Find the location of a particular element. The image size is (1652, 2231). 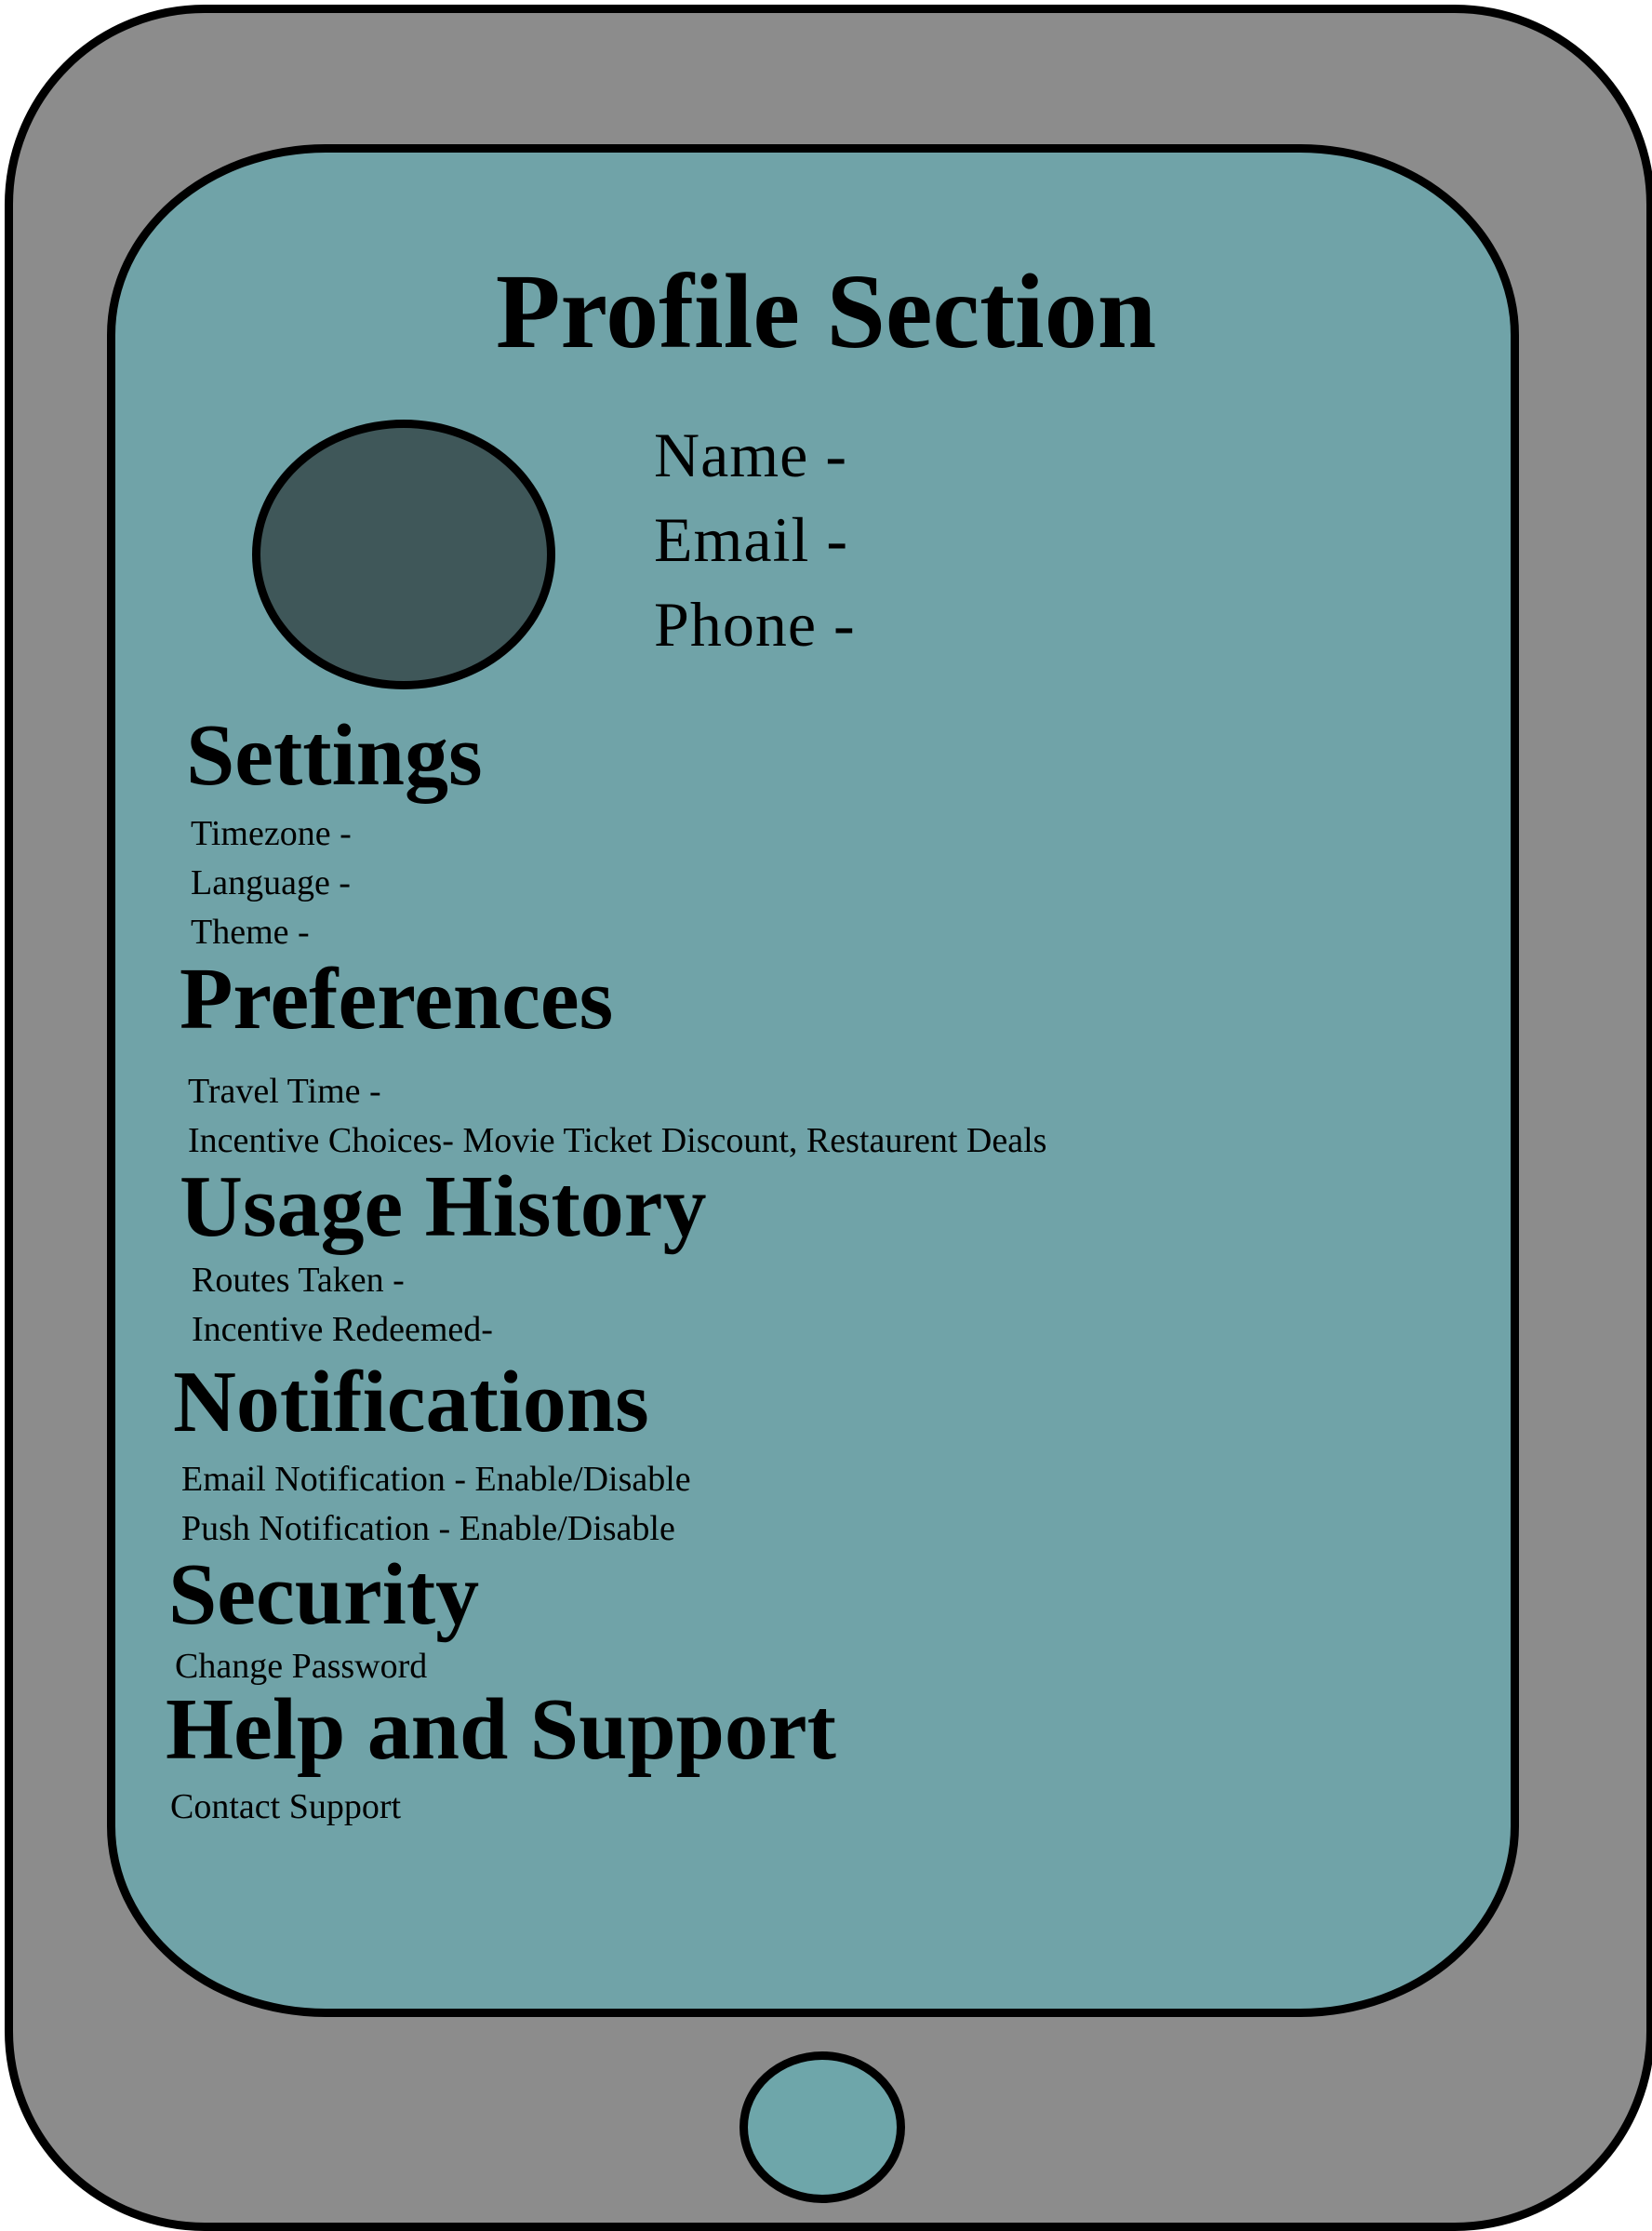

usage-routes-taken: Routes Taken - is located at coordinates (298, 1280).